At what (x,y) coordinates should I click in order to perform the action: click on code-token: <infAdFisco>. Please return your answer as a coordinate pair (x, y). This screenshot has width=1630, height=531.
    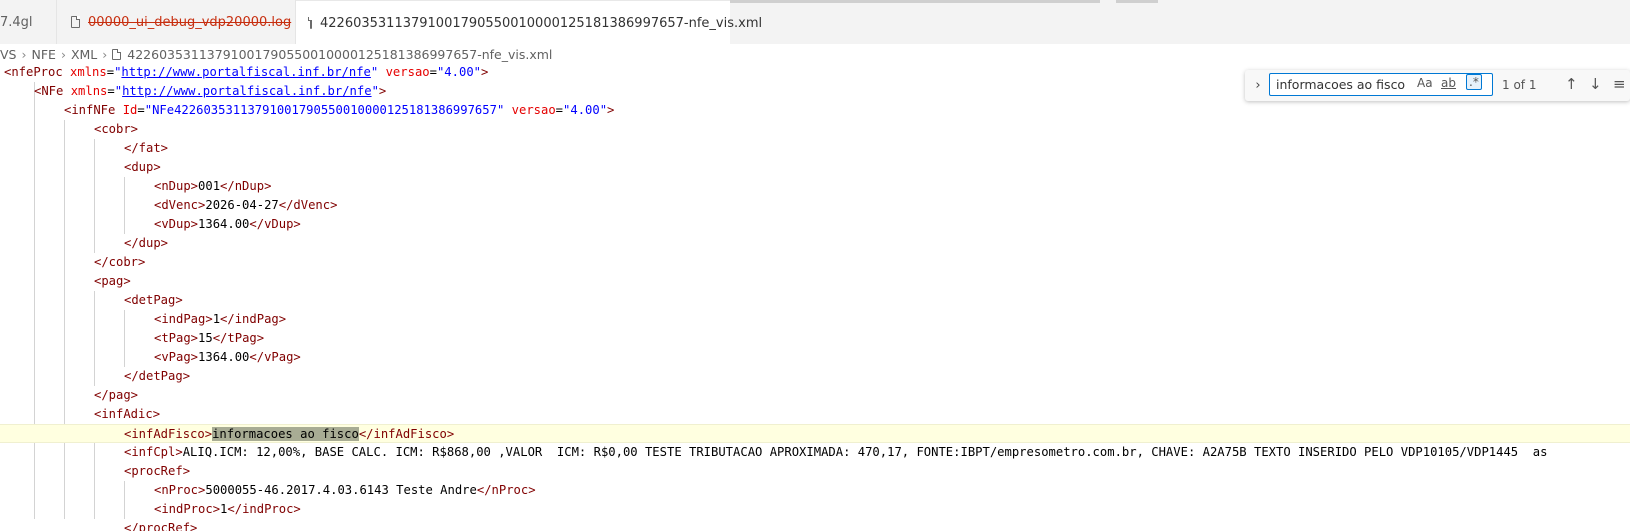
    Looking at the image, I should click on (168, 434).